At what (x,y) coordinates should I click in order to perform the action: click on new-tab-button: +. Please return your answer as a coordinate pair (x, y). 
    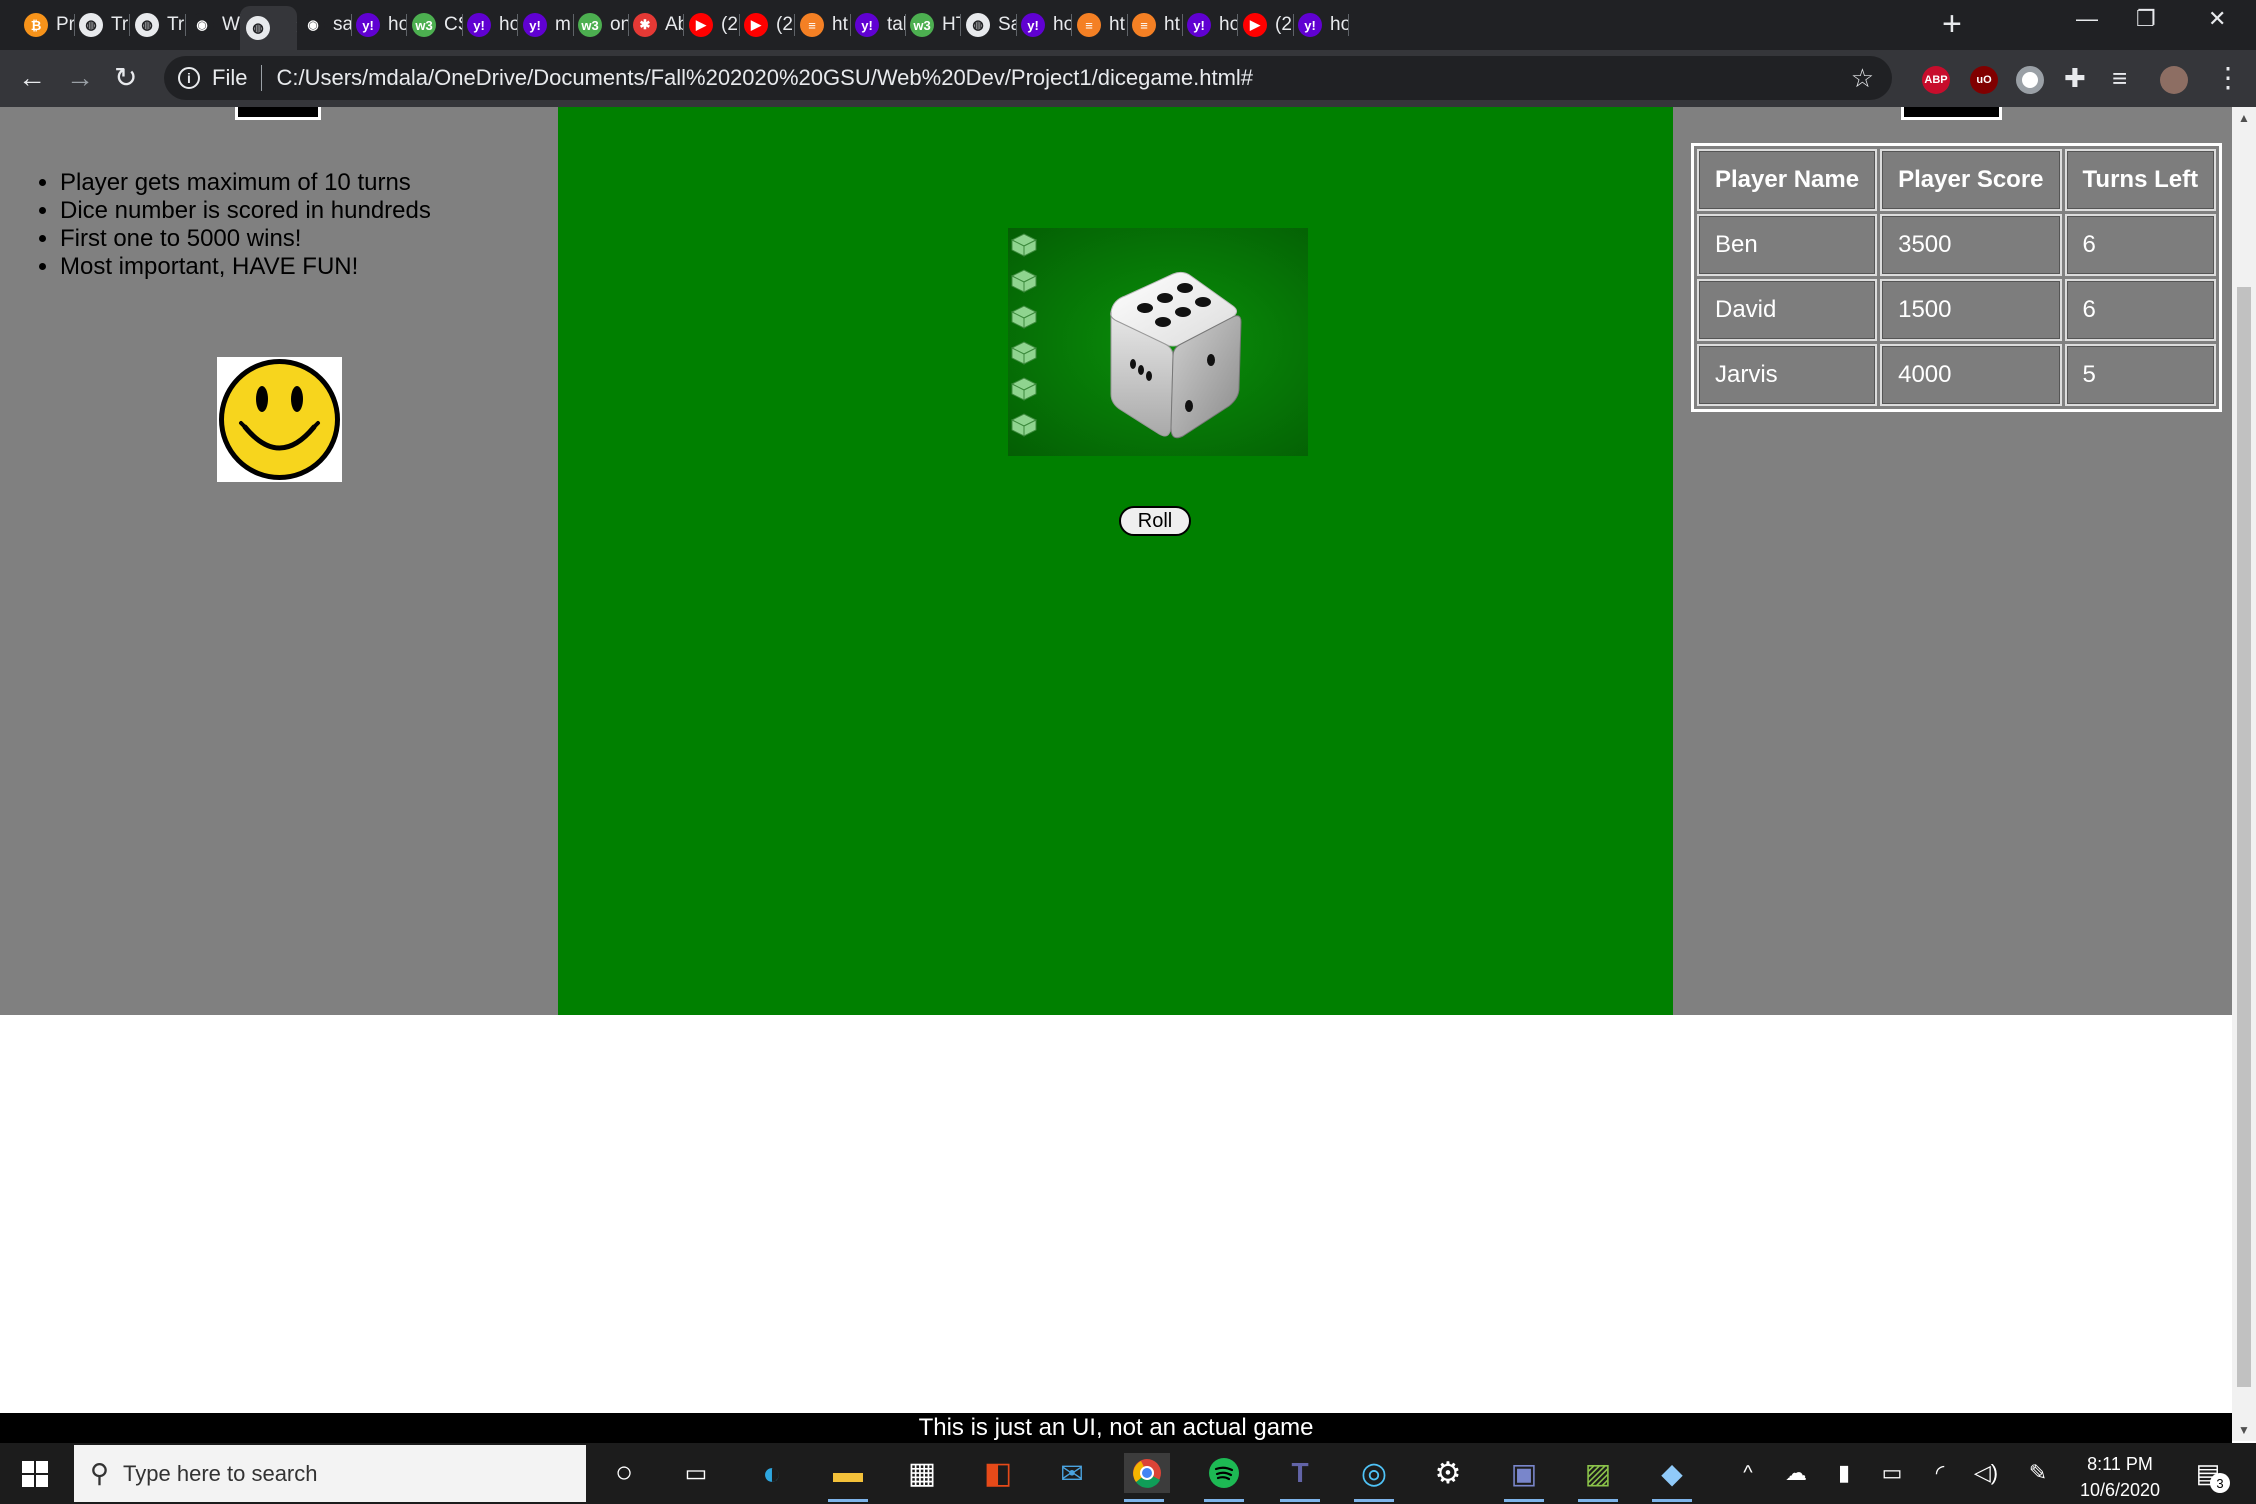
    Looking at the image, I should click on (1952, 24).